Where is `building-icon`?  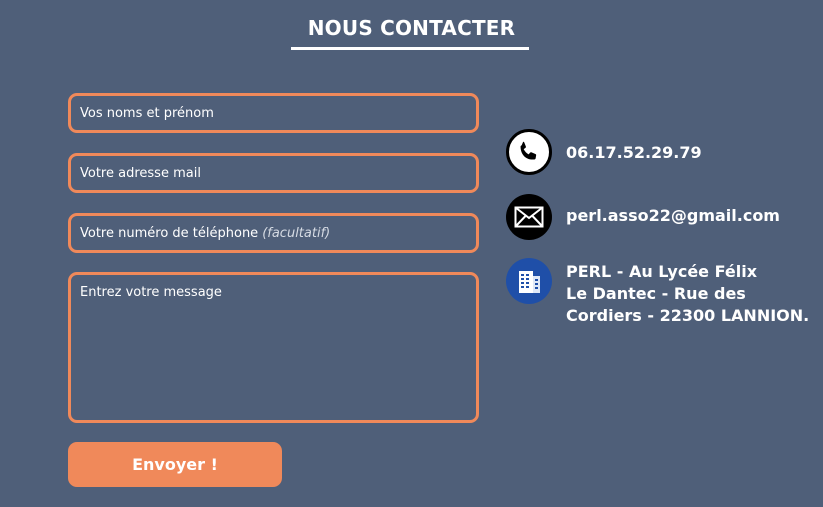
building-icon is located at coordinates (529, 281).